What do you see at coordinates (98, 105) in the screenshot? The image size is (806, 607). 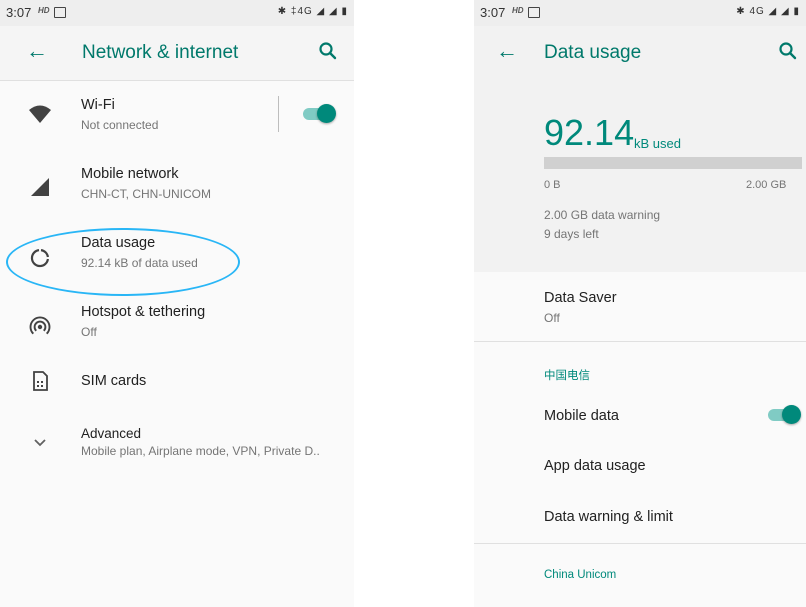 I see `wifi-title: Wi-Fi` at bounding box center [98, 105].